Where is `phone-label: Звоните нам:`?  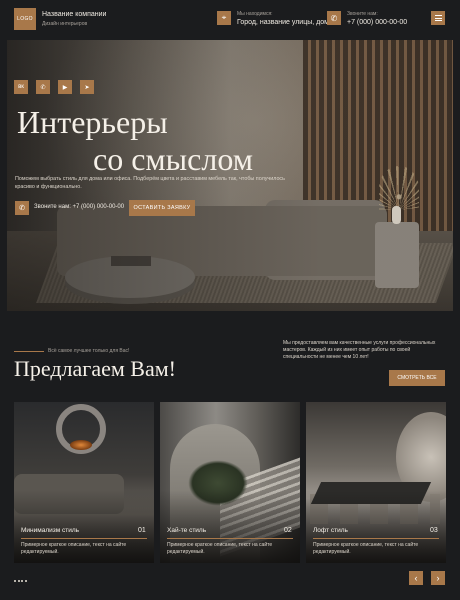
phone-label: Звоните нам: is located at coordinates (362, 14).